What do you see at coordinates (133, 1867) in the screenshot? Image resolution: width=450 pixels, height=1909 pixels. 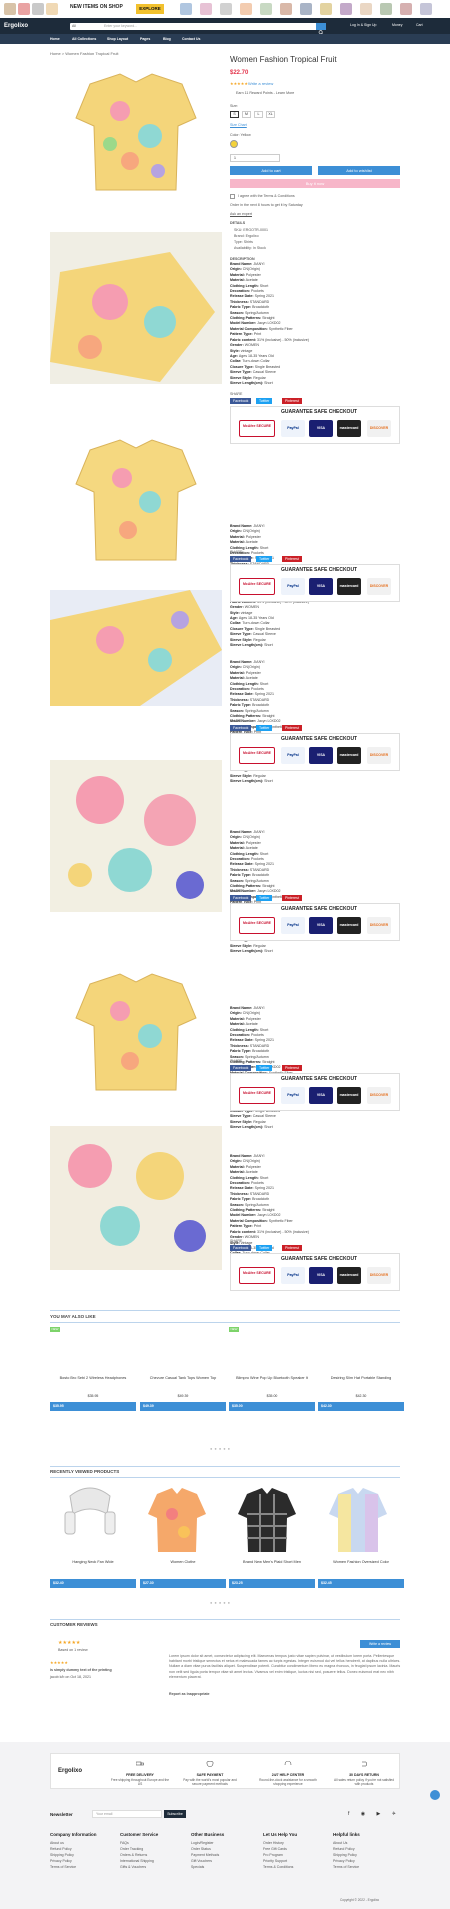 I see `footer-link: Gifts & Vouchers` at bounding box center [133, 1867].